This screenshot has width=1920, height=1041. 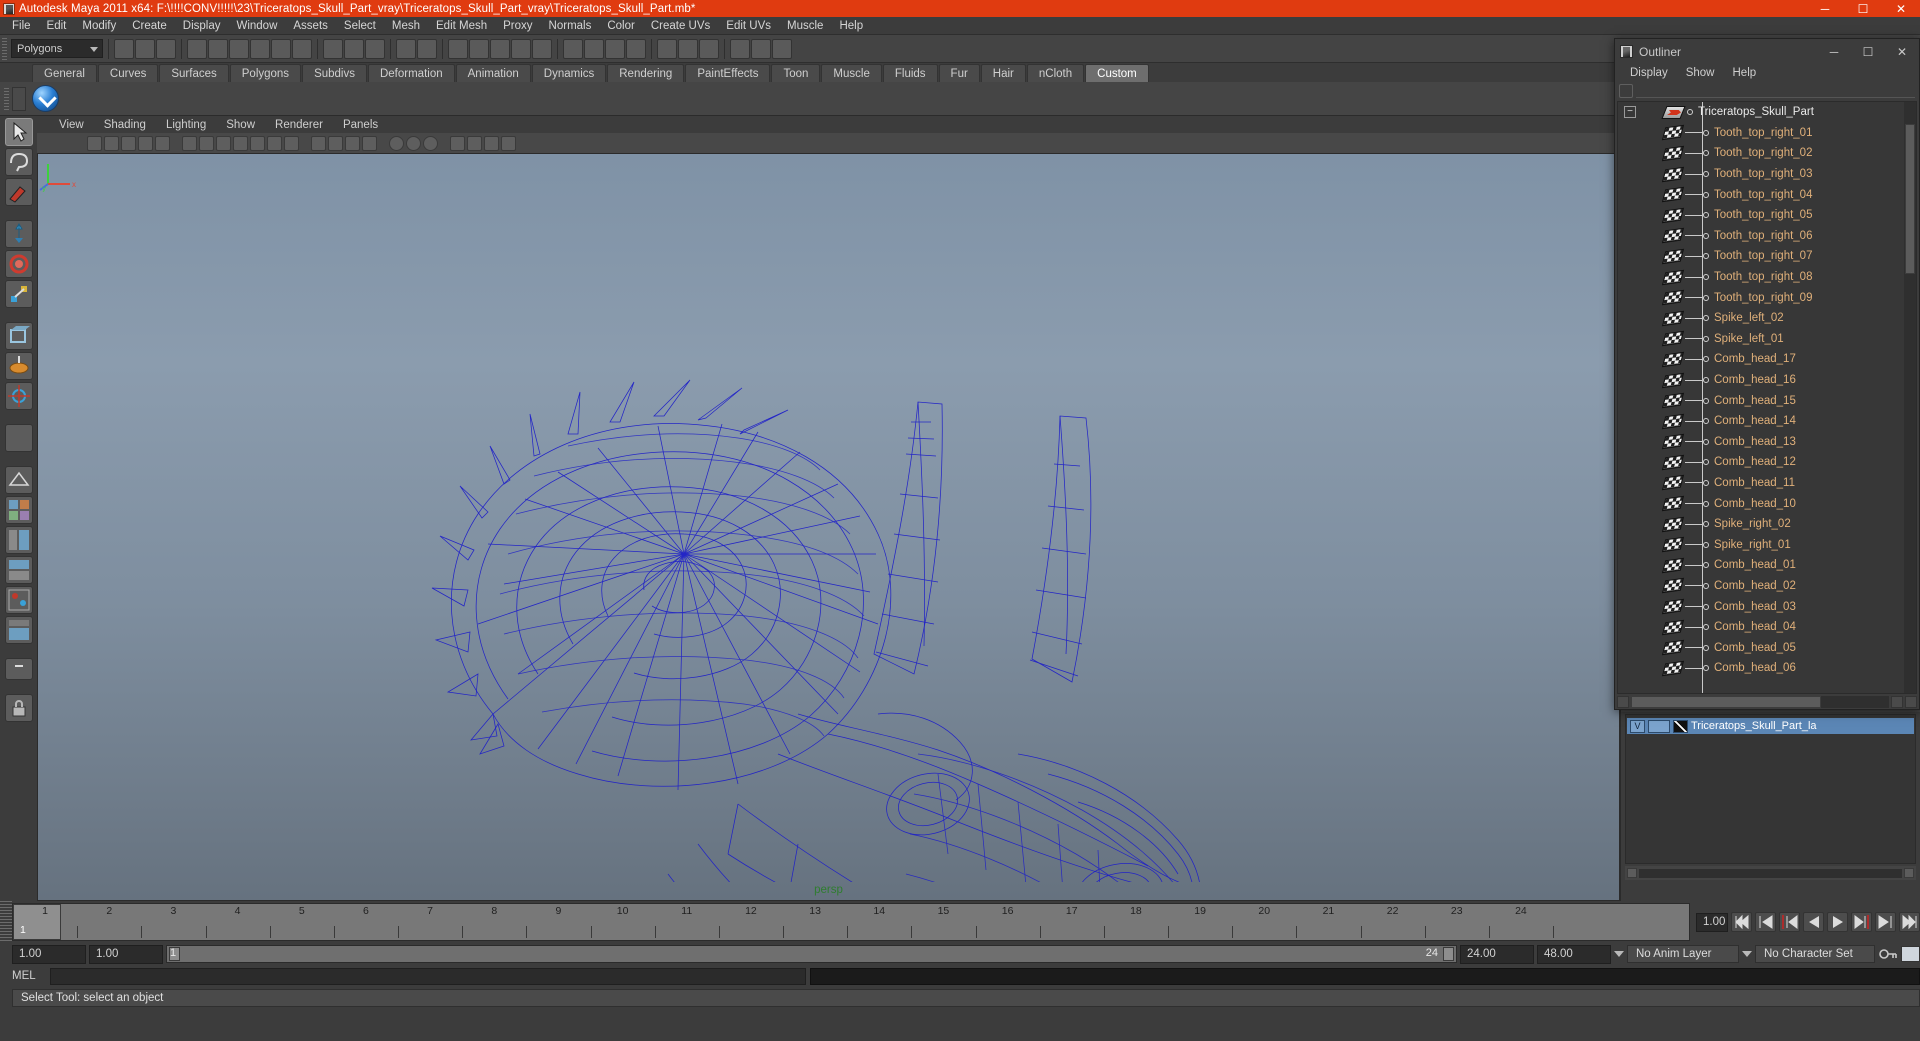 I want to click on tool-settings-icon, so click(x=688, y=48).